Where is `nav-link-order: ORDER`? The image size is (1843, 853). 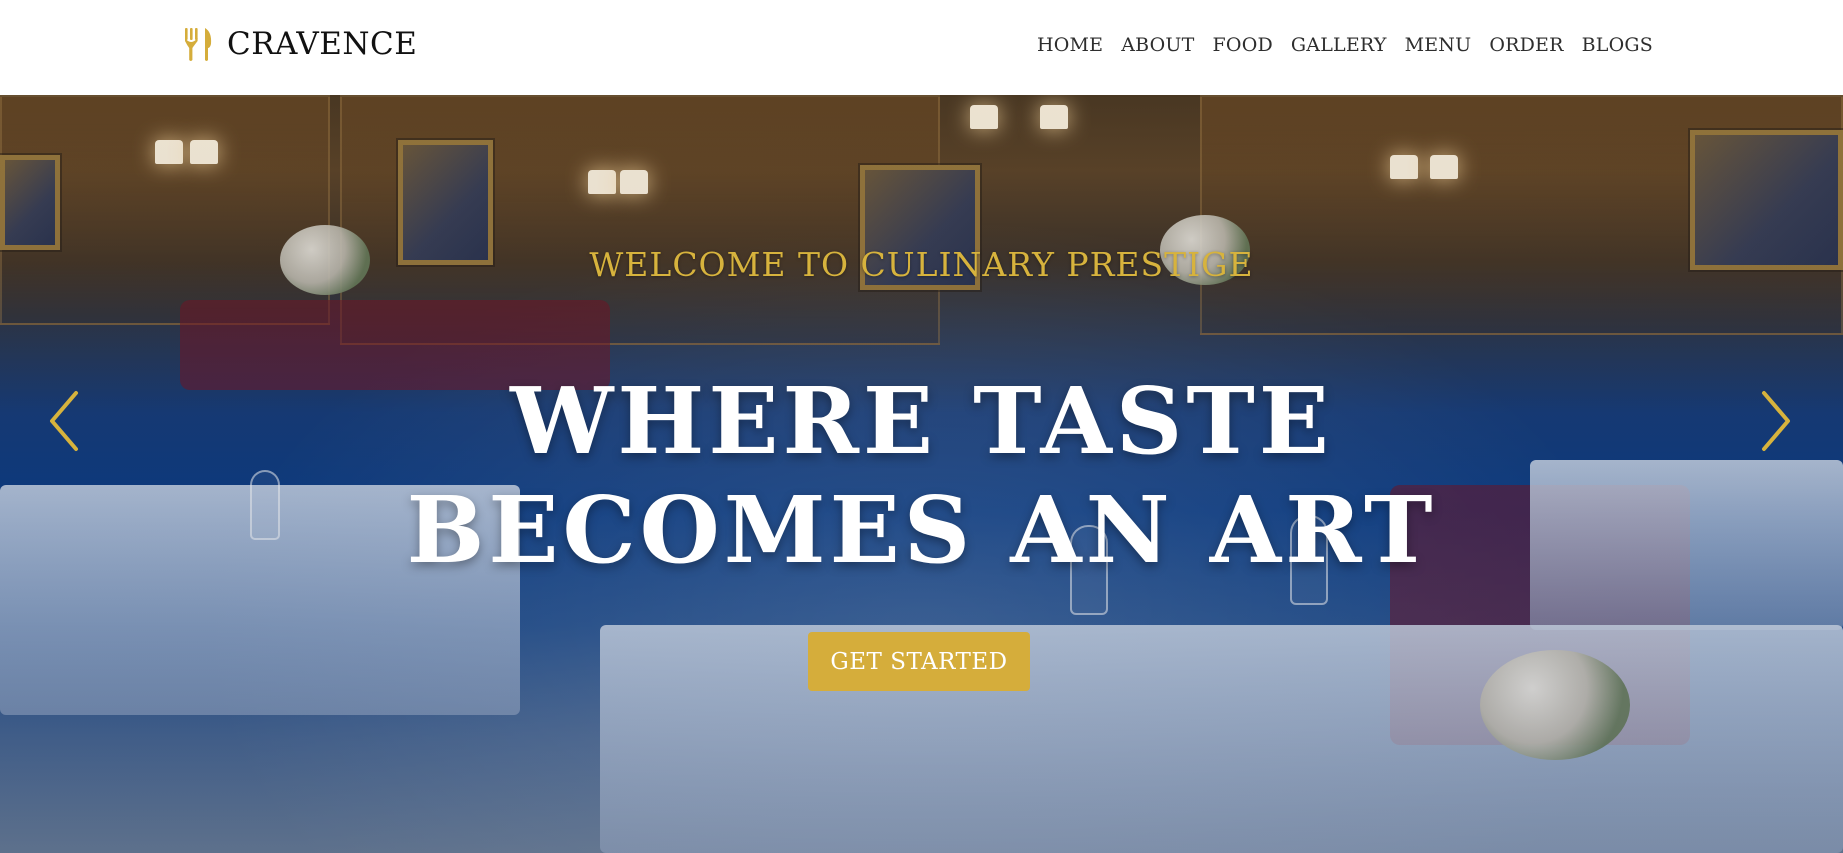 nav-link-order: ORDER is located at coordinates (1526, 45).